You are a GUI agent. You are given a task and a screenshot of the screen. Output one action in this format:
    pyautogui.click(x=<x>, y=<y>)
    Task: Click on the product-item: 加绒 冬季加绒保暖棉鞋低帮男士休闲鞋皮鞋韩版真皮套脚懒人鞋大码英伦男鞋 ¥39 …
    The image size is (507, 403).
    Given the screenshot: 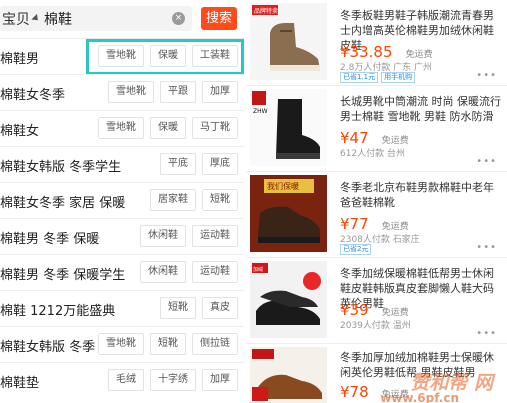 What is the action you would take?
    pyautogui.click(x=376, y=301)
    